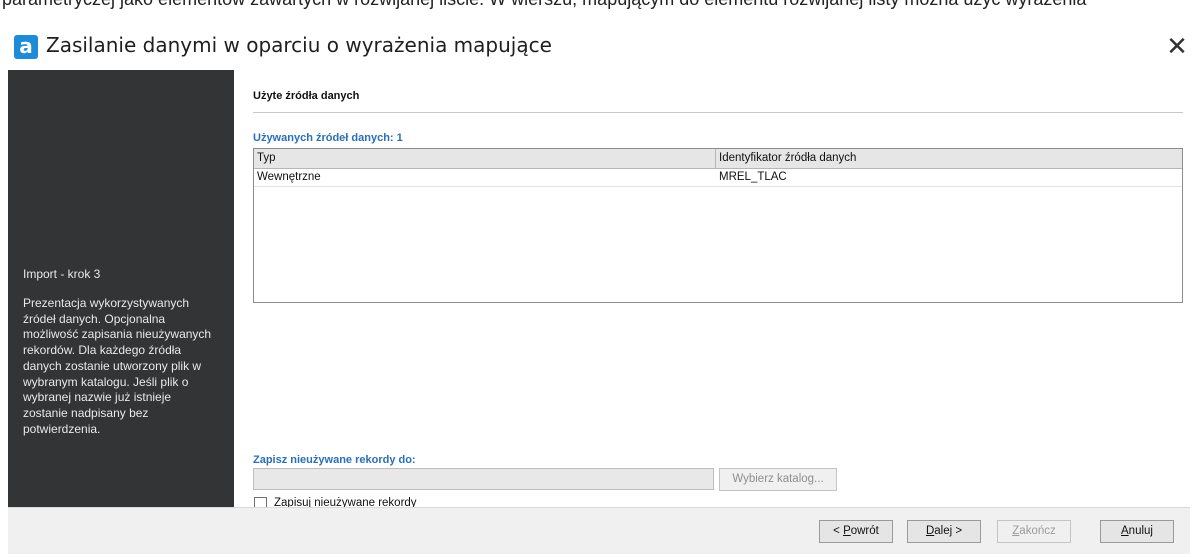 The width and height of the screenshot is (1198, 557). What do you see at coordinates (856, 531) in the screenshot?
I see `back-button: < Powrót` at bounding box center [856, 531].